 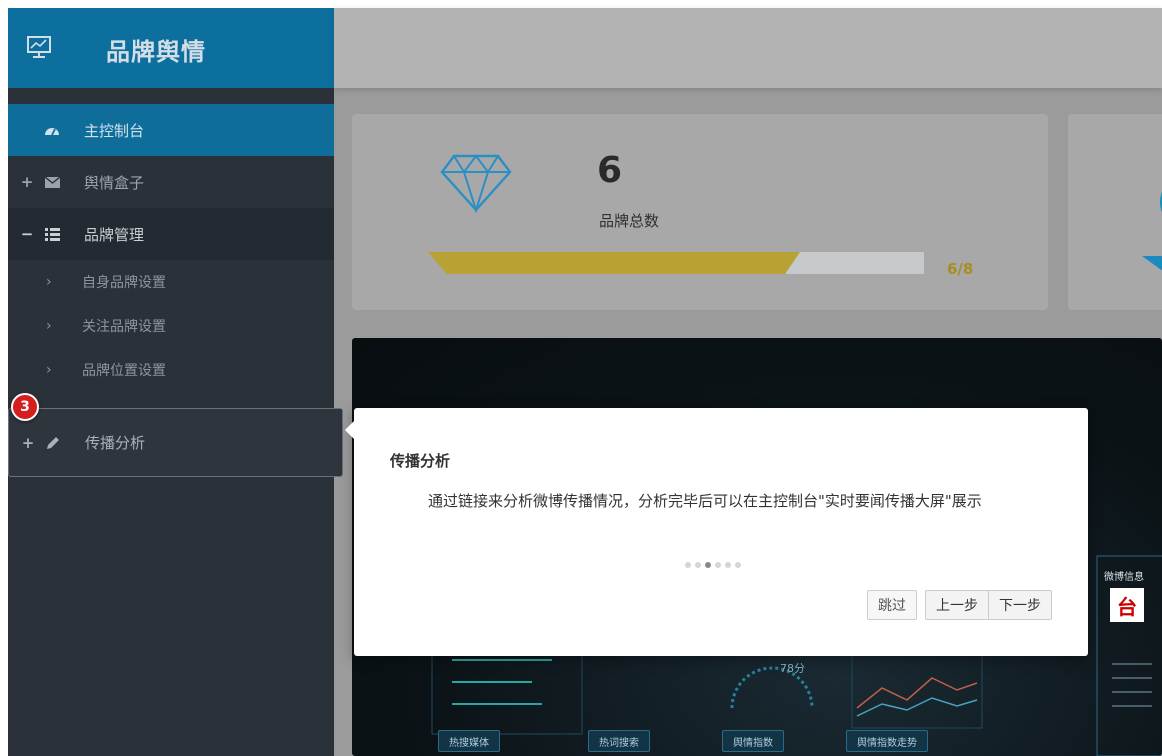 What do you see at coordinates (53, 443) in the screenshot?
I see `pencil-icon` at bounding box center [53, 443].